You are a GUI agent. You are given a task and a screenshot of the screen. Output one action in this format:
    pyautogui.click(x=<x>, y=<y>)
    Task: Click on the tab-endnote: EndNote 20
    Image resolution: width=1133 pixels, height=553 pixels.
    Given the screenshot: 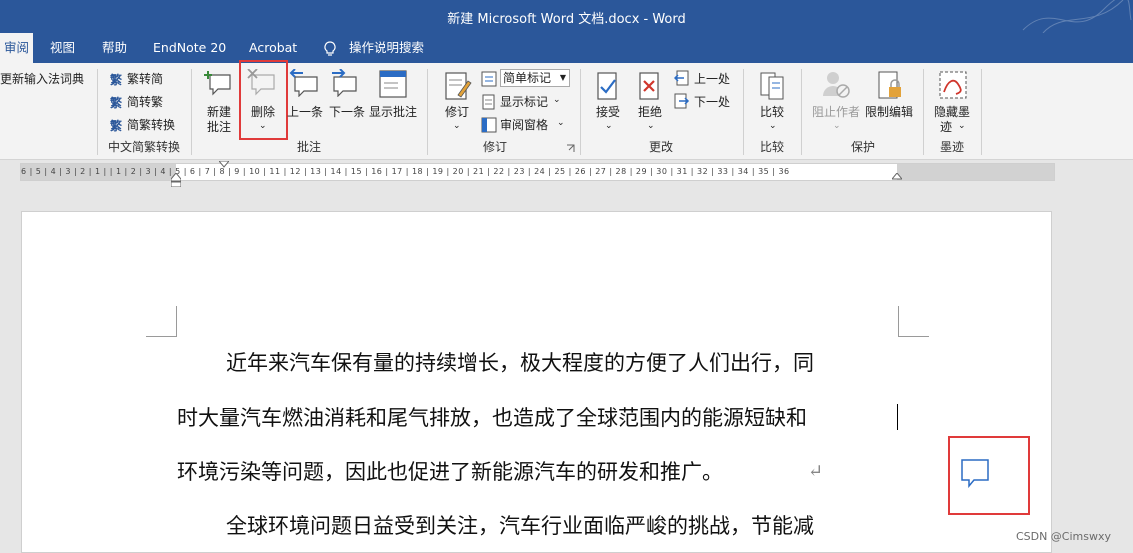 What is the action you would take?
    pyautogui.click(x=189, y=48)
    